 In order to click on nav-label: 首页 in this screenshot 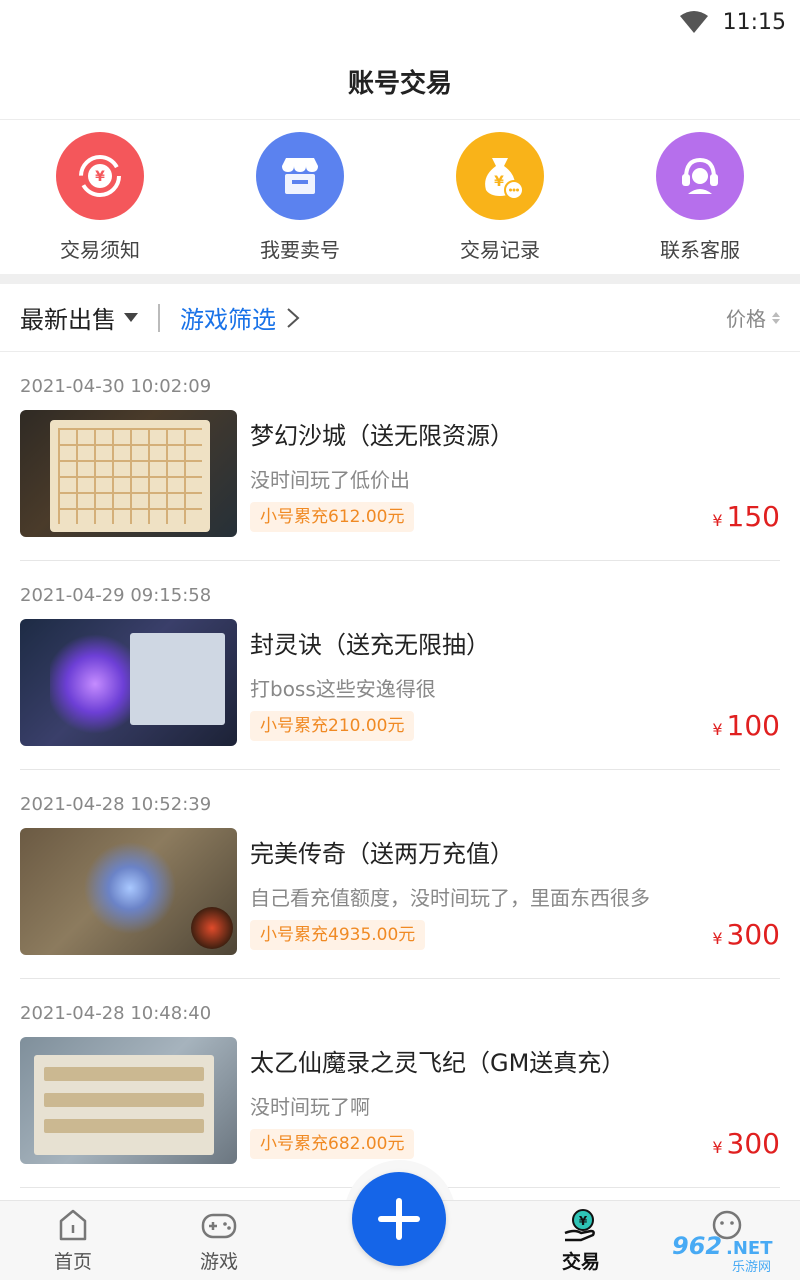, I will do `click(72, 1262)`.